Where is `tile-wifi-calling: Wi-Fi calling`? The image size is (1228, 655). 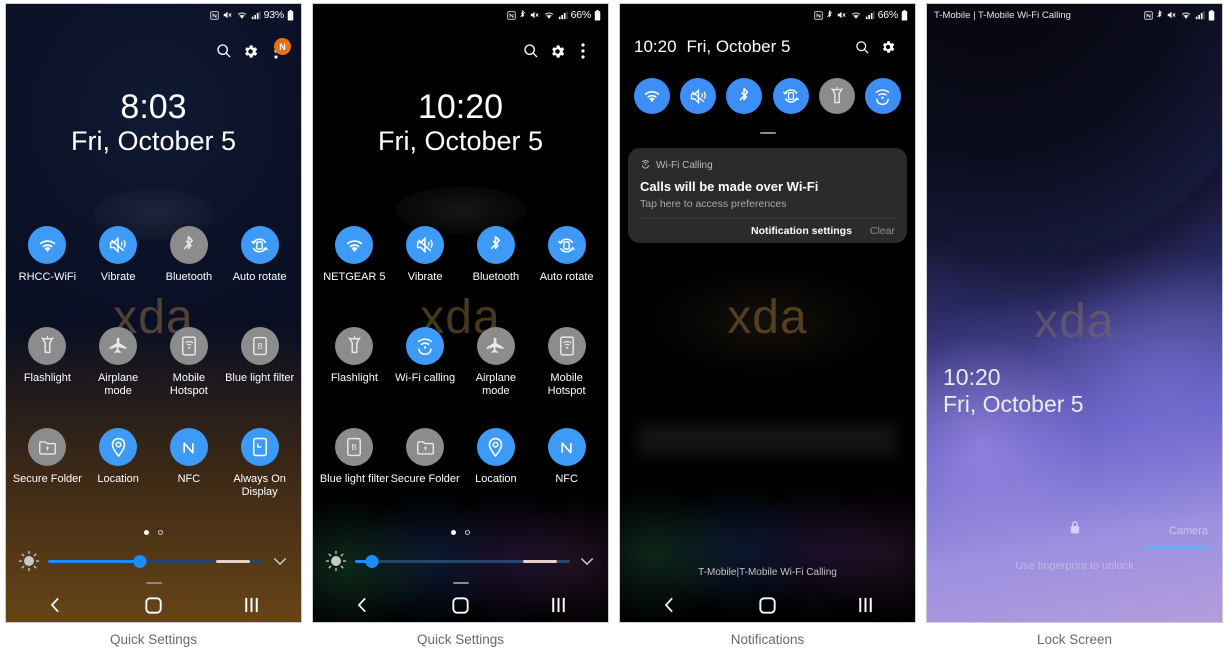 tile-wifi-calling: Wi-Fi calling is located at coordinates (425, 363).